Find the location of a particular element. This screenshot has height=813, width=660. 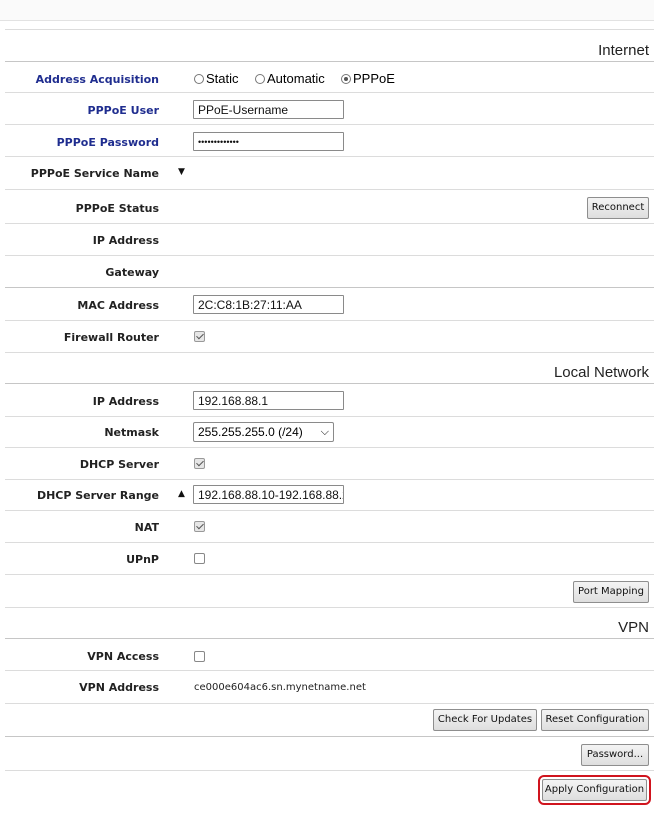

pppoe-password-label: PPPoE Password is located at coordinates (107, 142).